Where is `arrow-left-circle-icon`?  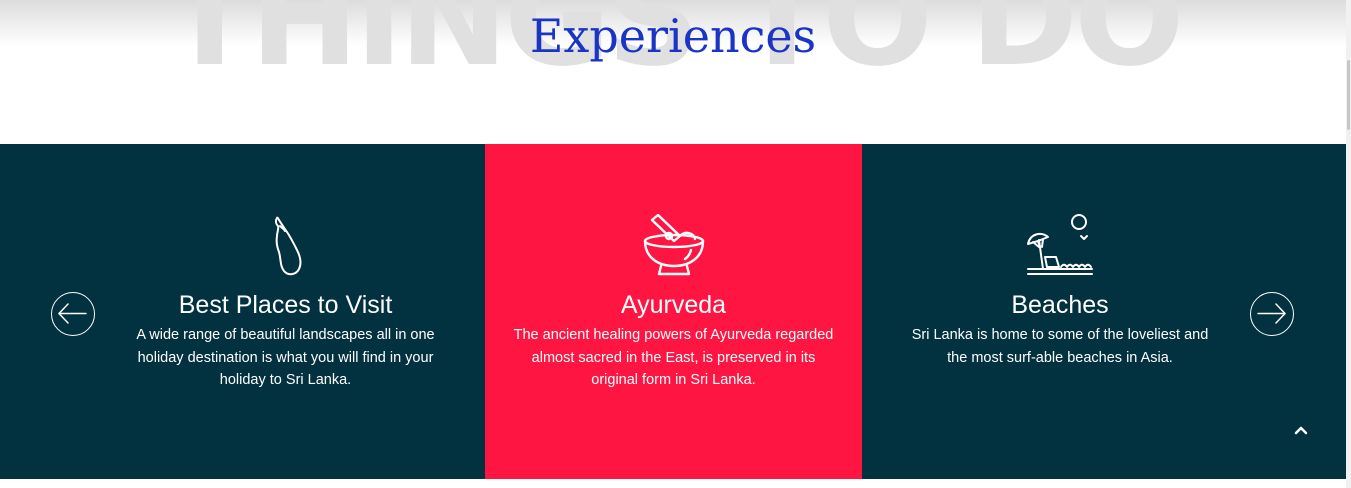
arrow-left-circle-icon is located at coordinates (72, 313).